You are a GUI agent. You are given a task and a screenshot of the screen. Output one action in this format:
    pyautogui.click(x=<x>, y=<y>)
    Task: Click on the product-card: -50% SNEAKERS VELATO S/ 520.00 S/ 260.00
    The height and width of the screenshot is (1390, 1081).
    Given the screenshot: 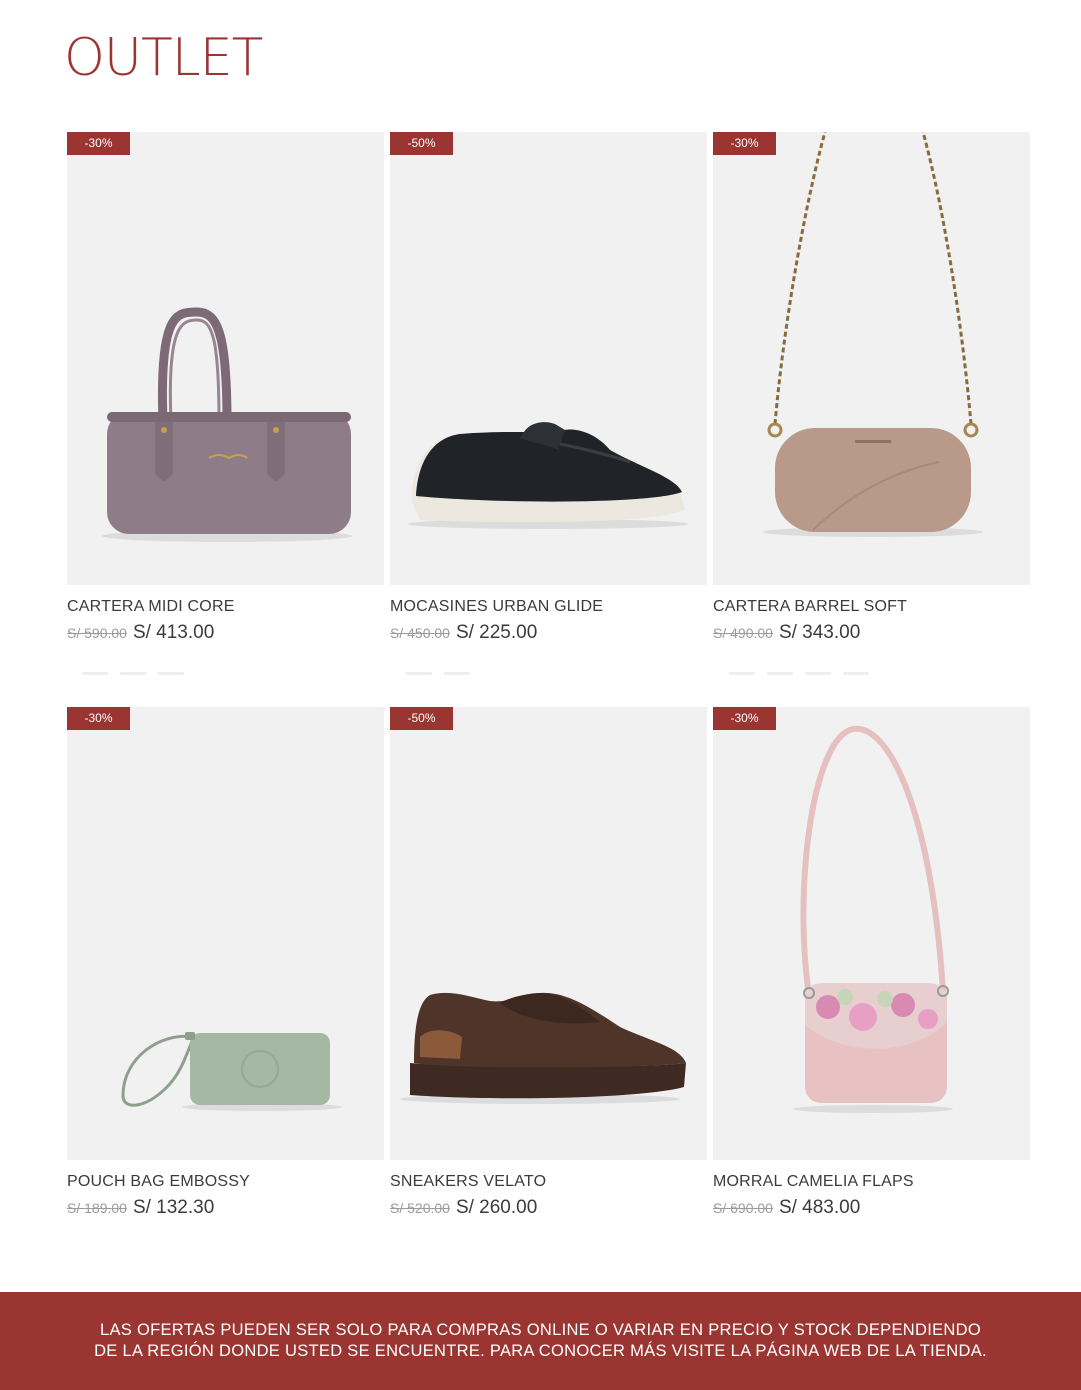 What is the action you would take?
    pyautogui.click(x=548, y=963)
    